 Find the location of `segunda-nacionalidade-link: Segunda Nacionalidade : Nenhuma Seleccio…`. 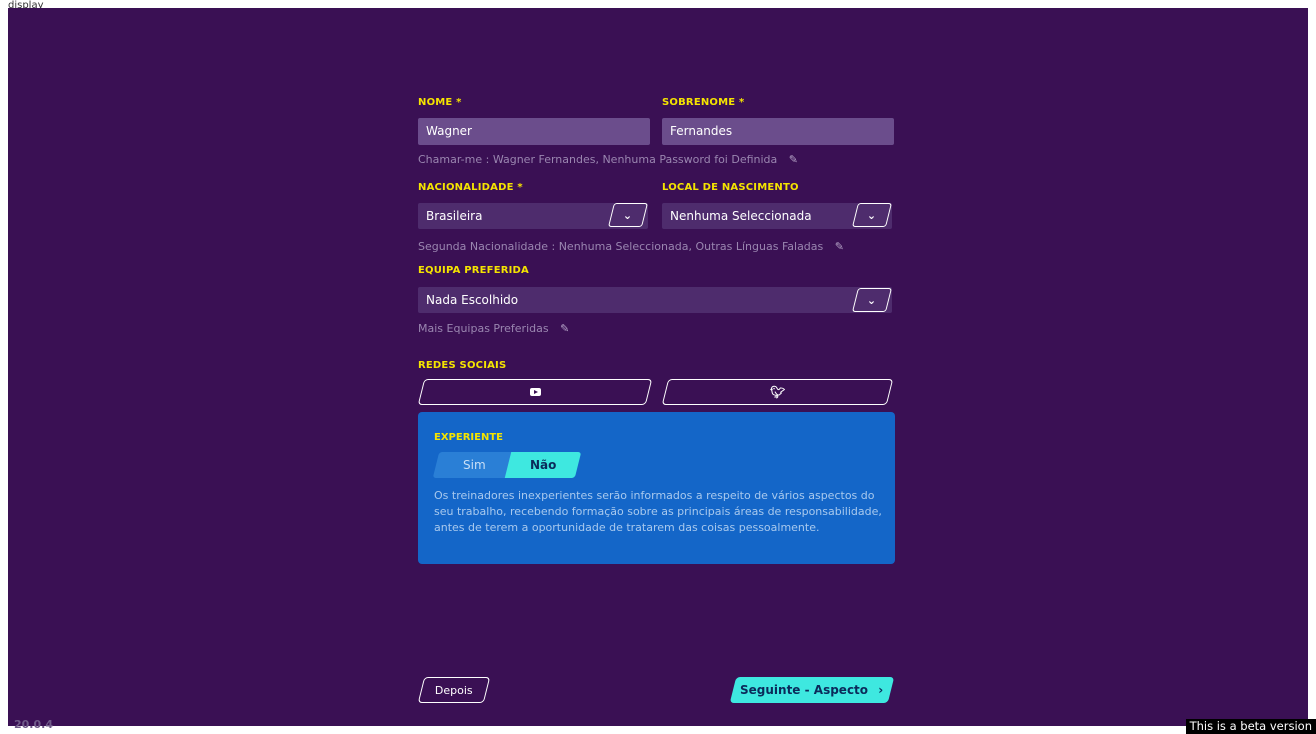

segunda-nacionalidade-link: Segunda Nacionalidade : Nenhuma Seleccio… is located at coordinates (631, 246).